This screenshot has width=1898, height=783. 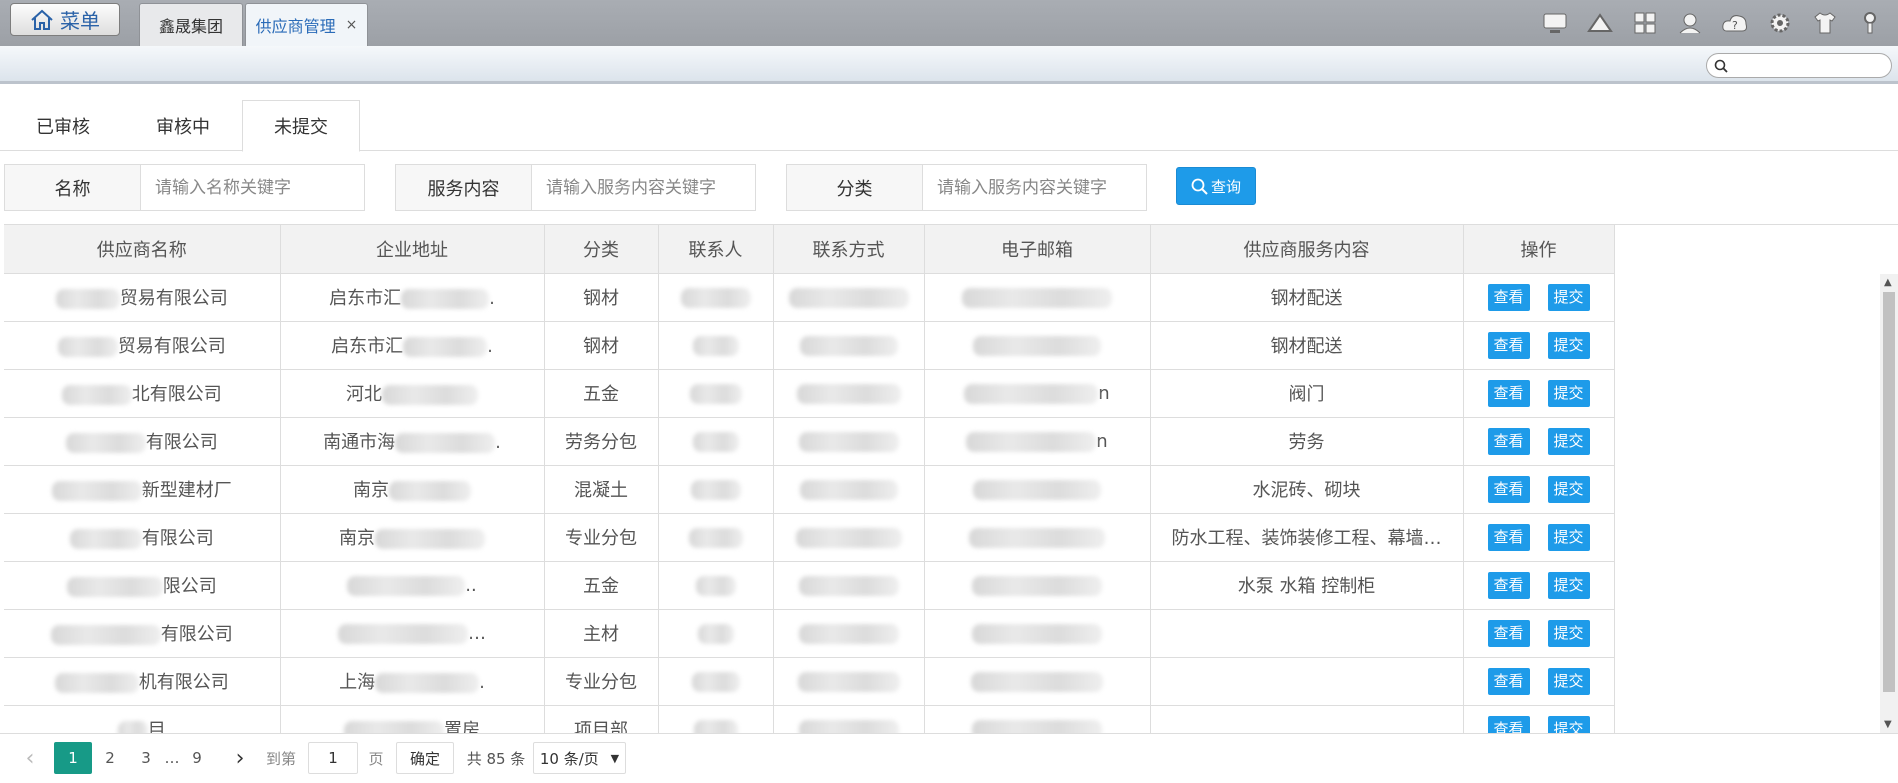 I want to click on service-cell, so click(x=1307, y=719).